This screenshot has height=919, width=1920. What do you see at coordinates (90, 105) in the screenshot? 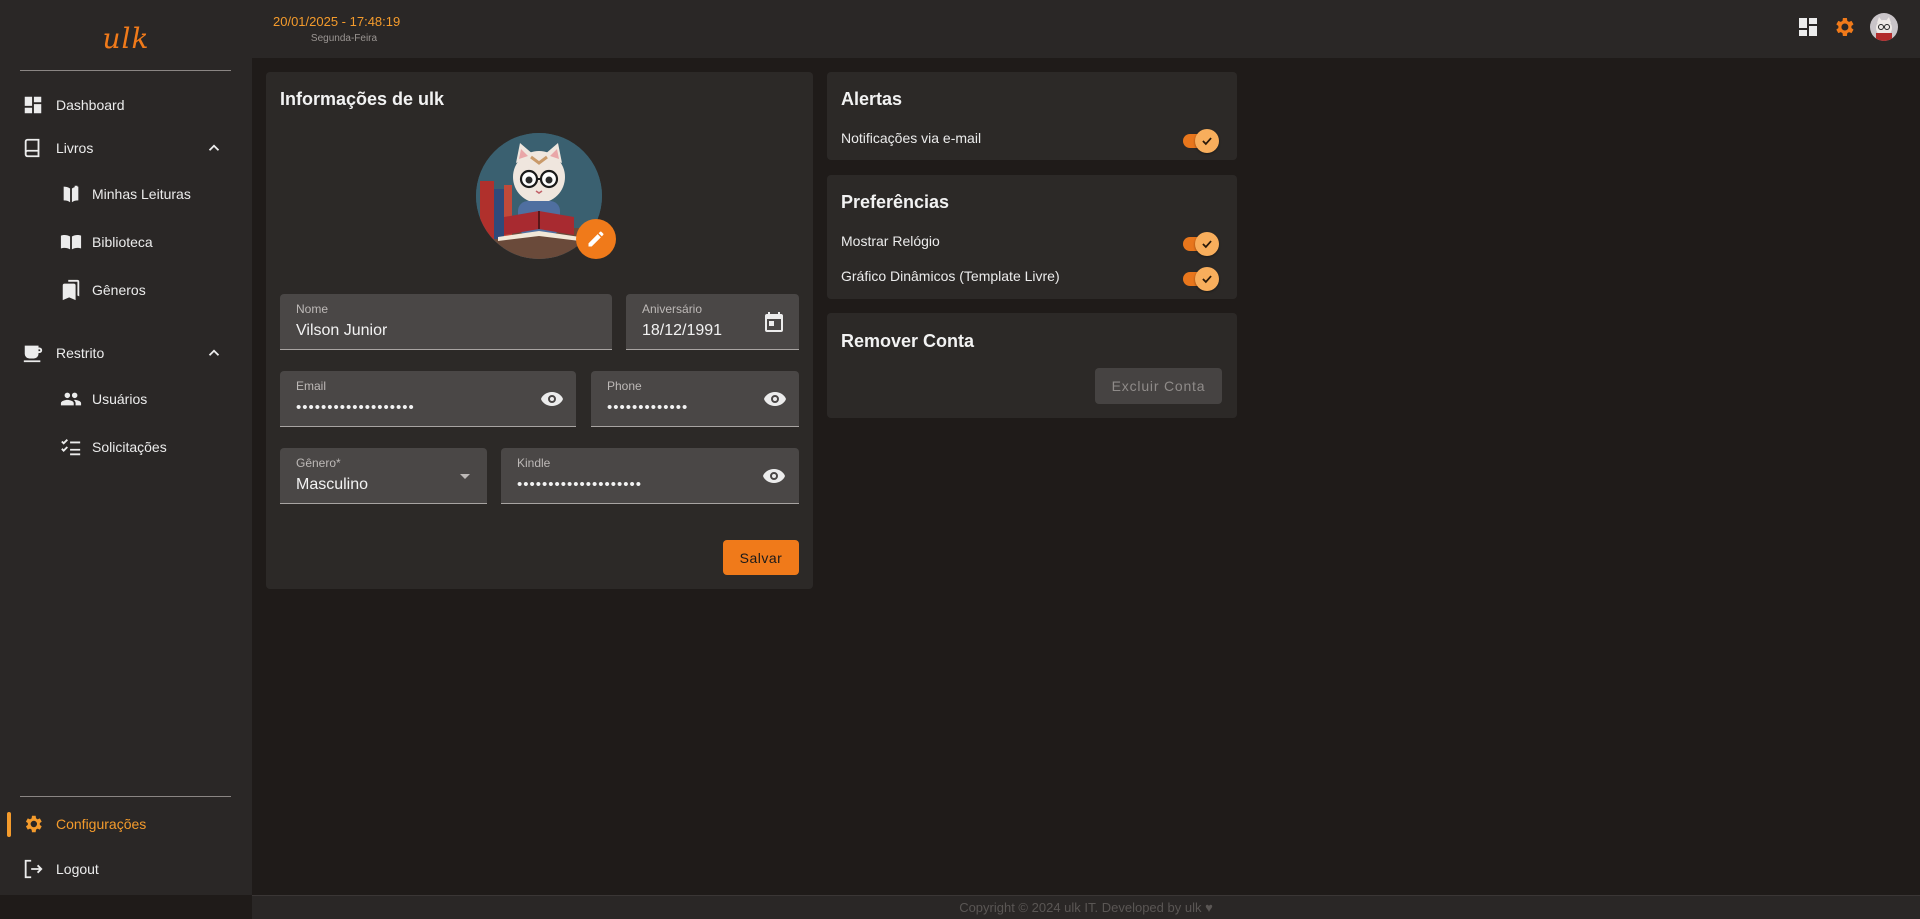
I see `sidebar-item-label: Dashboard` at bounding box center [90, 105].